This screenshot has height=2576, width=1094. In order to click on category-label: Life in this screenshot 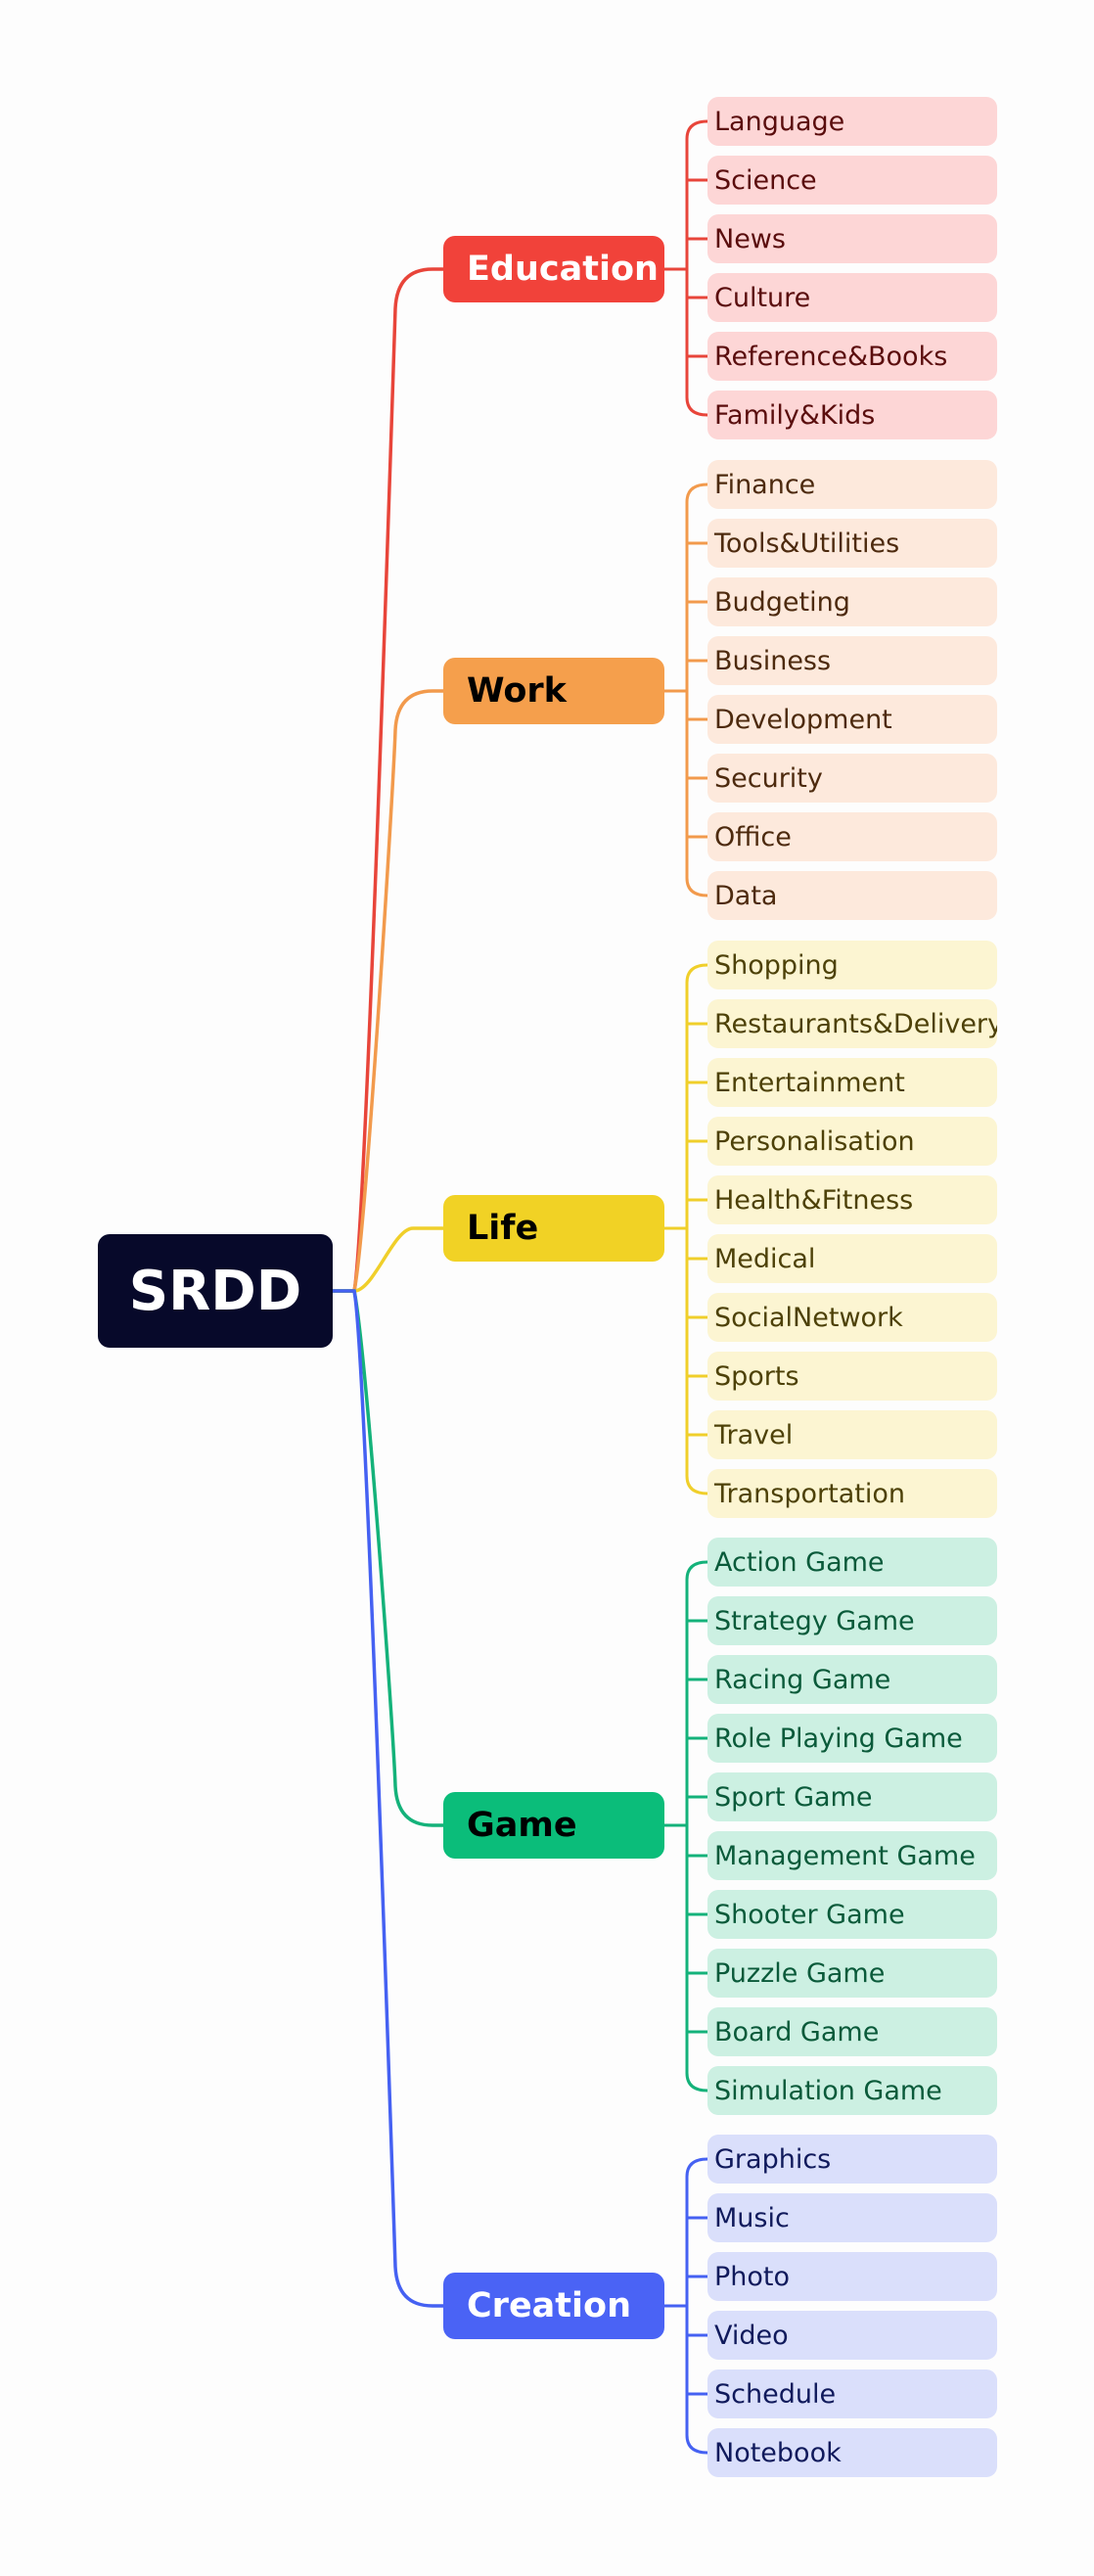, I will do `click(503, 1228)`.